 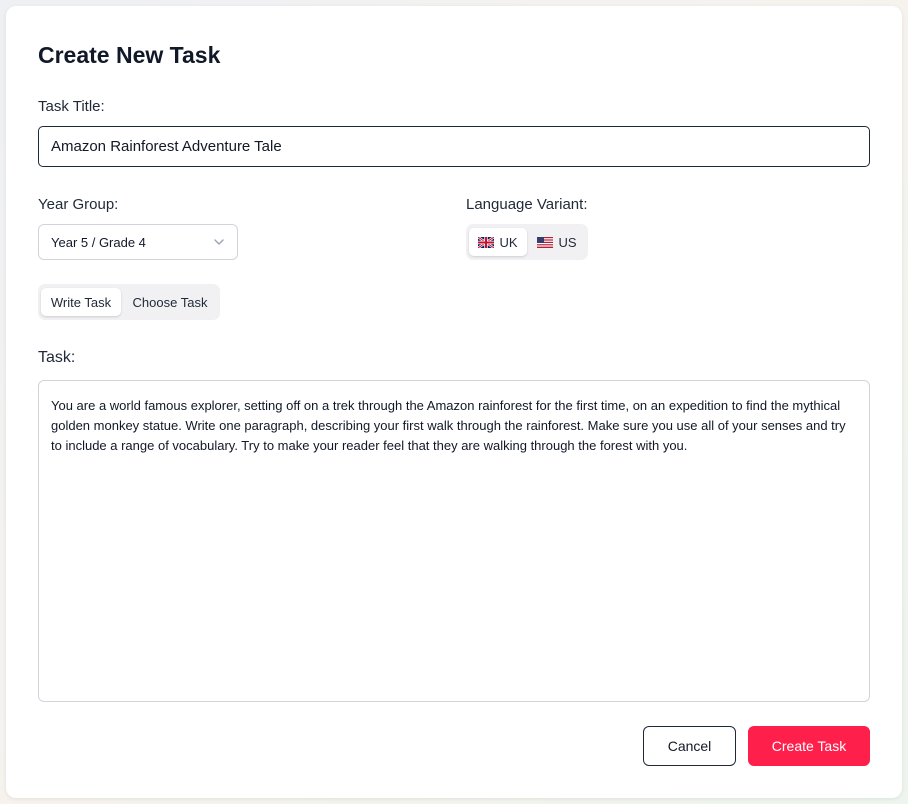 I want to click on language-option-label: UK, so click(x=508, y=242).